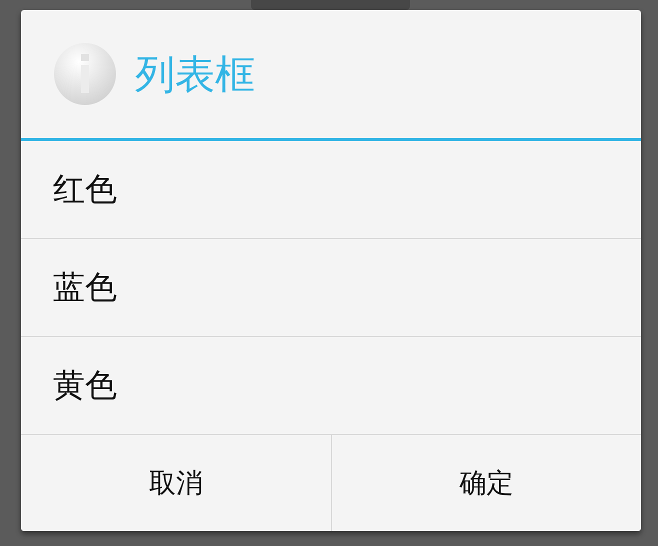 The height and width of the screenshot is (546, 658). I want to click on cancel-button: 取消, so click(176, 483).